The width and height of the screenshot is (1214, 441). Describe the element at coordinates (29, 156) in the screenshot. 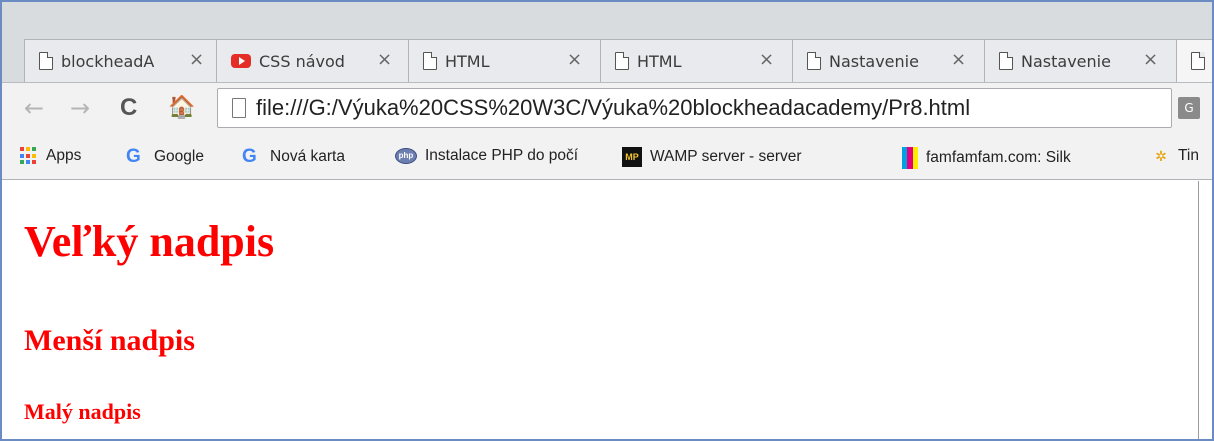

I see `apps-grid-icon` at that location.